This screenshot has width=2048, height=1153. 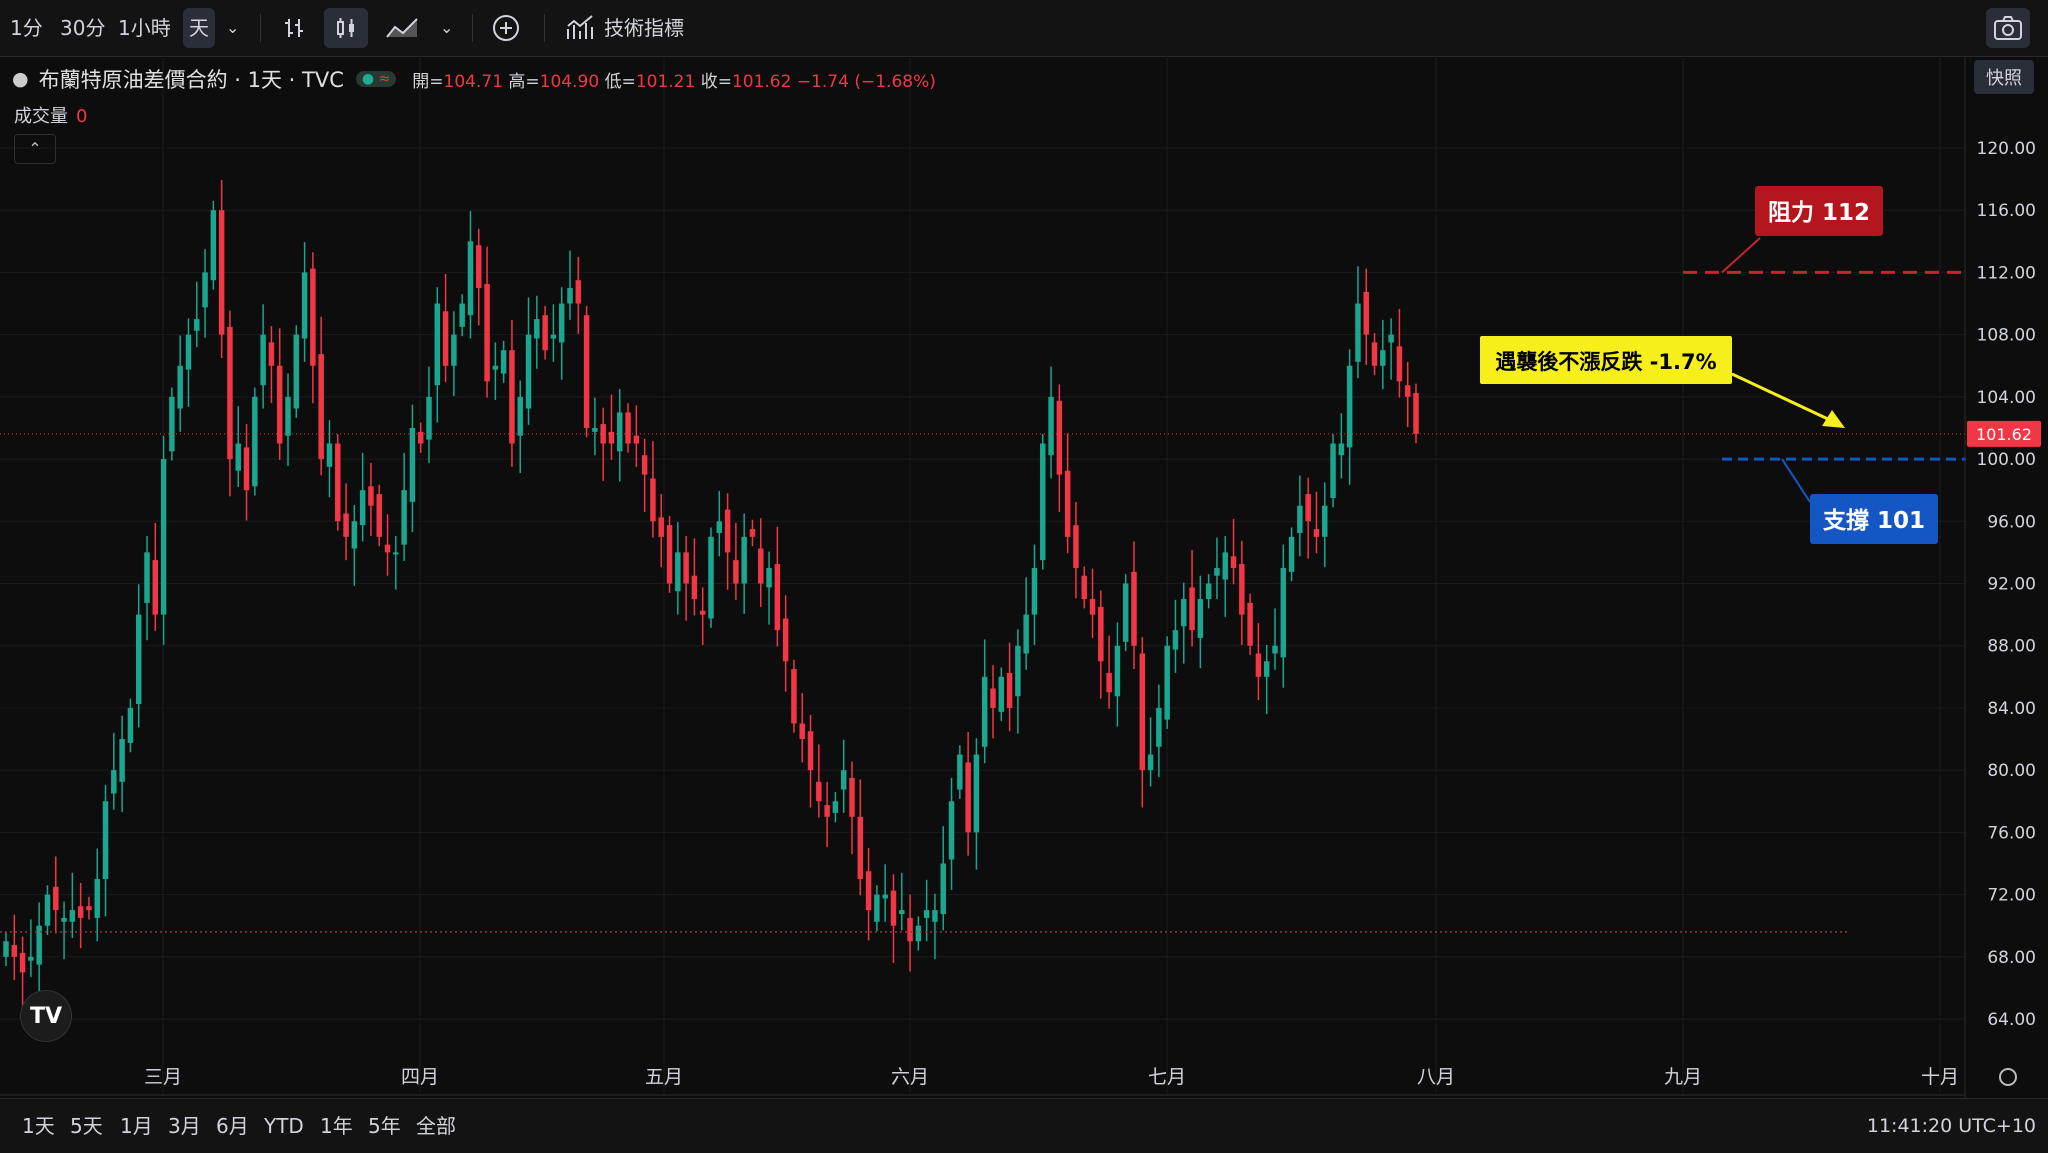 What do you see at coordinates (376, 79) in the screenshot?
I see `market-status-icon: ● ≈` at bounding box center [376, 79].